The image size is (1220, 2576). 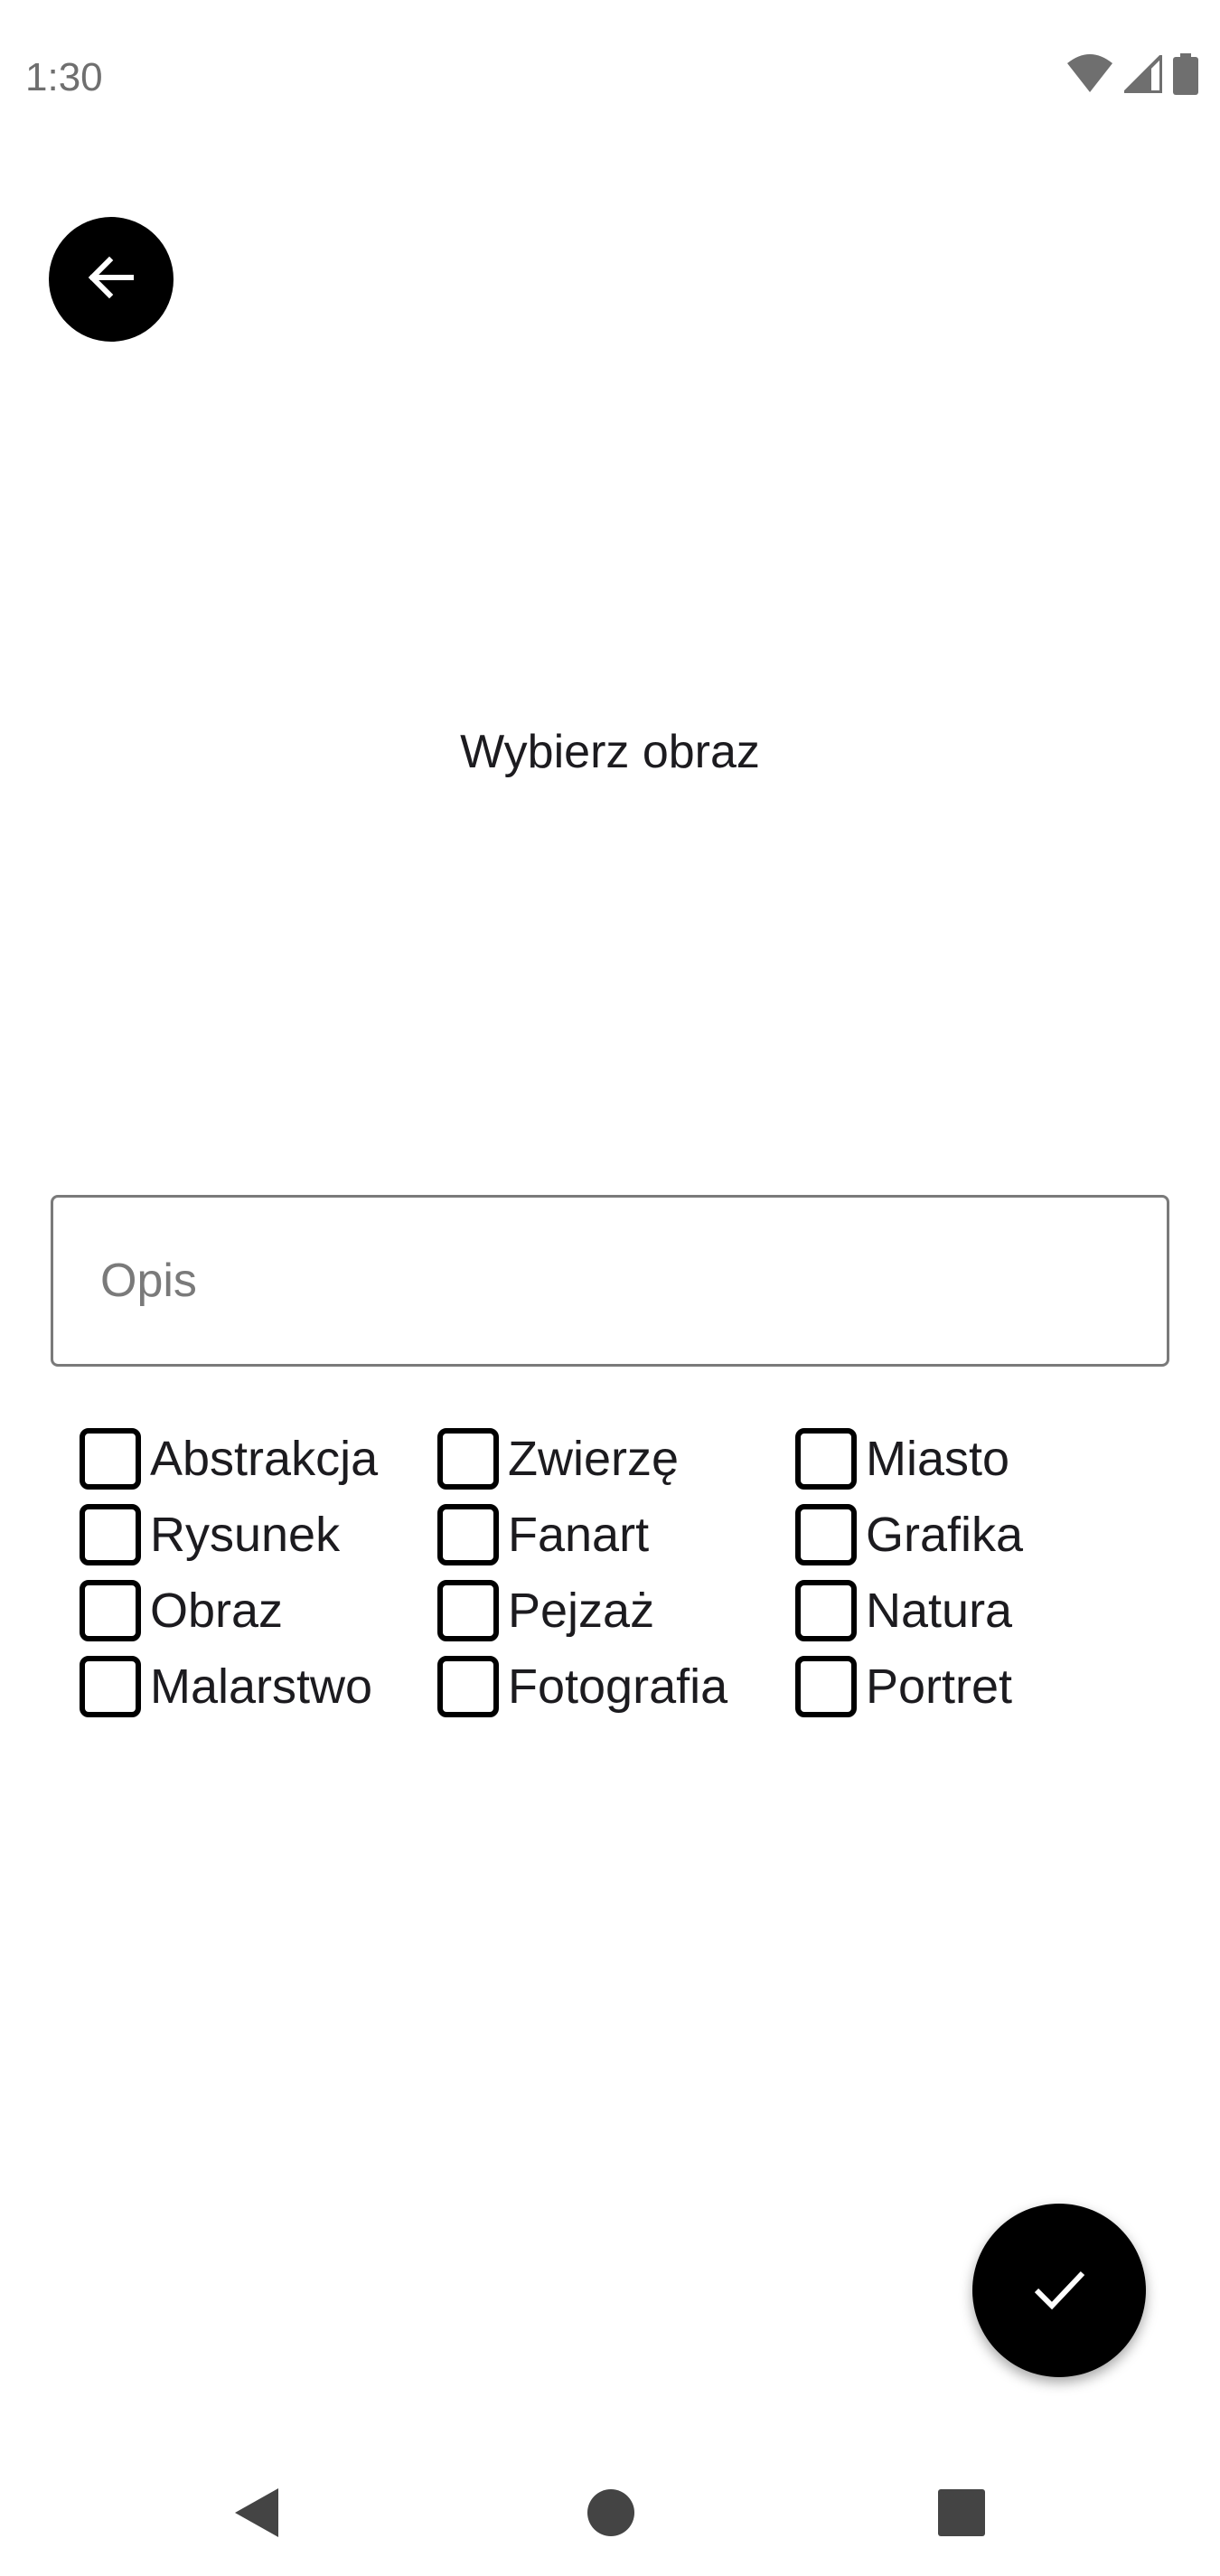 I want to click on status-icons, so click(x=1132, y=74).